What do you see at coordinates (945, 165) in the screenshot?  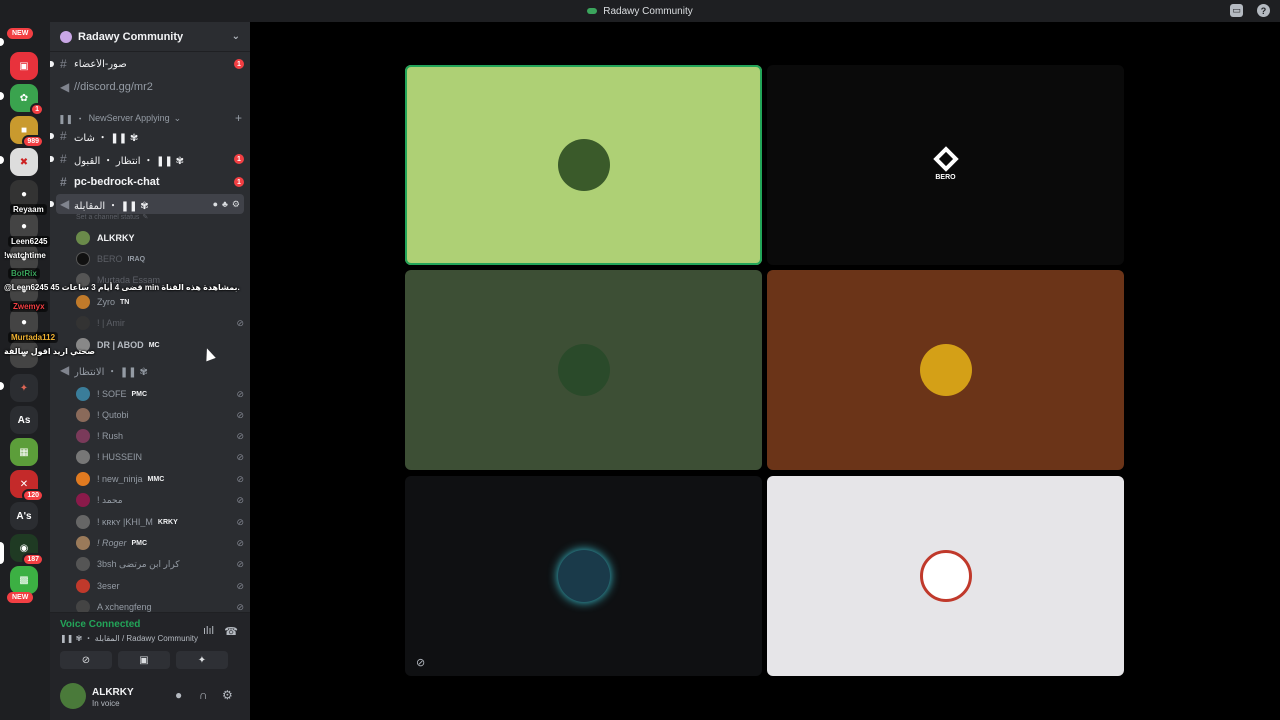 I see `participant-tile: BERO` at bounding box center [945, 165].